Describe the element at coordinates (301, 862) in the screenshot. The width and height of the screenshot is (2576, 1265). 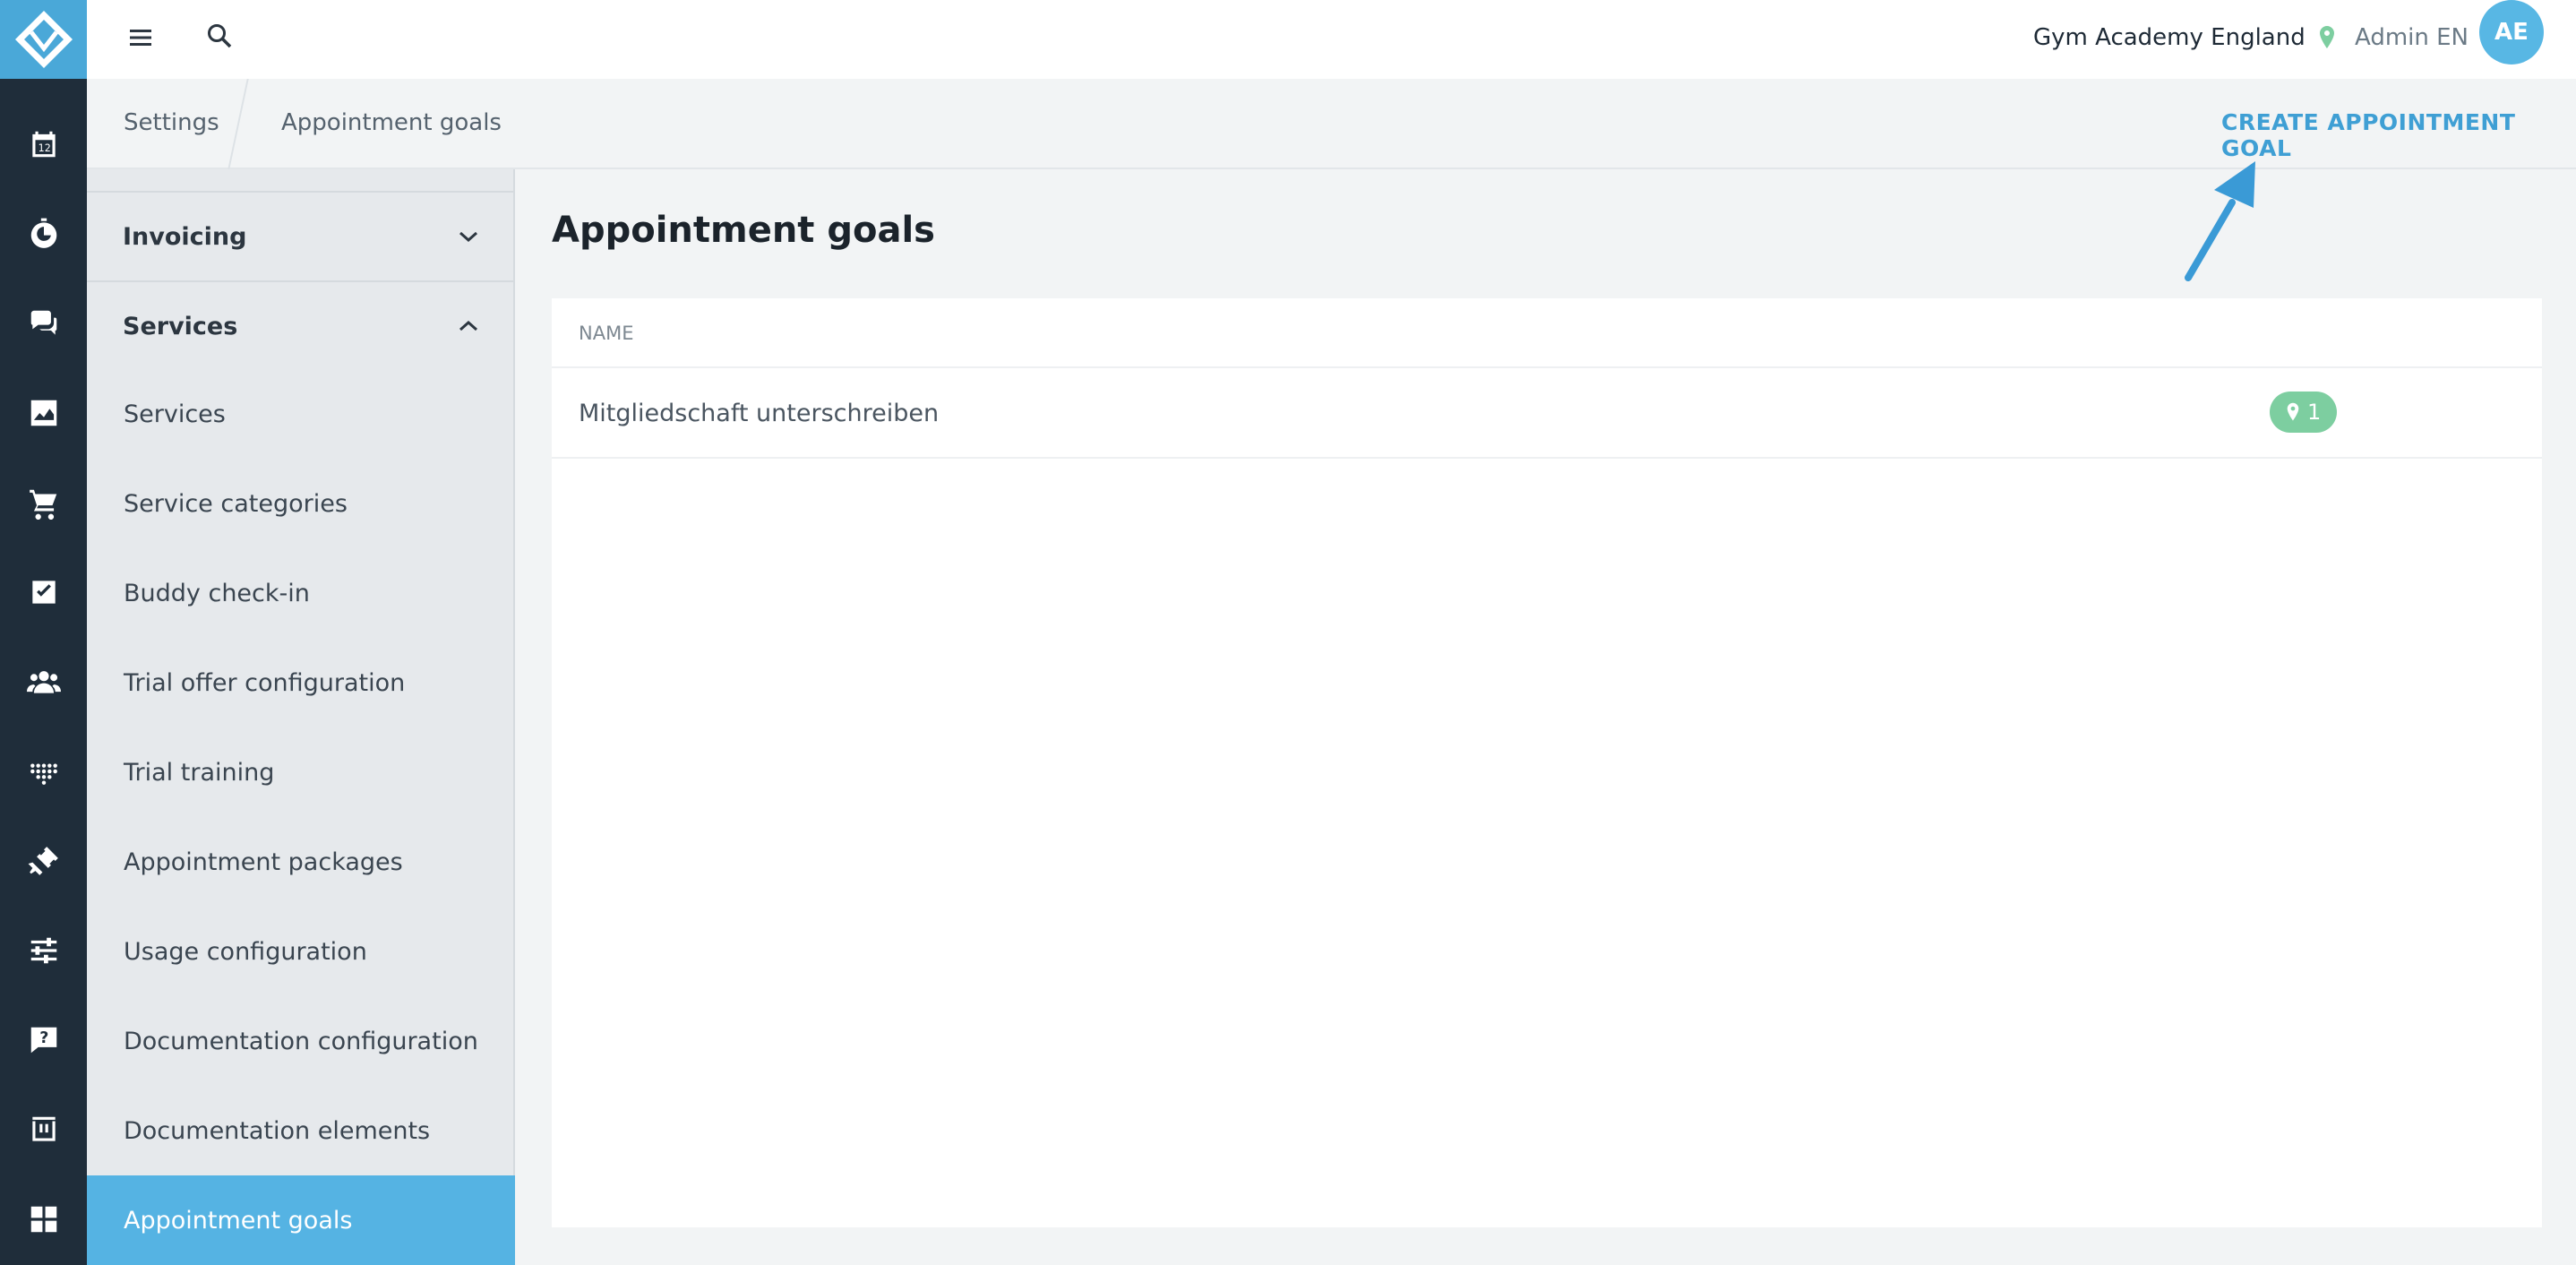
I see `sidebar-item-appointment-packages: Appointment packages` at that location.